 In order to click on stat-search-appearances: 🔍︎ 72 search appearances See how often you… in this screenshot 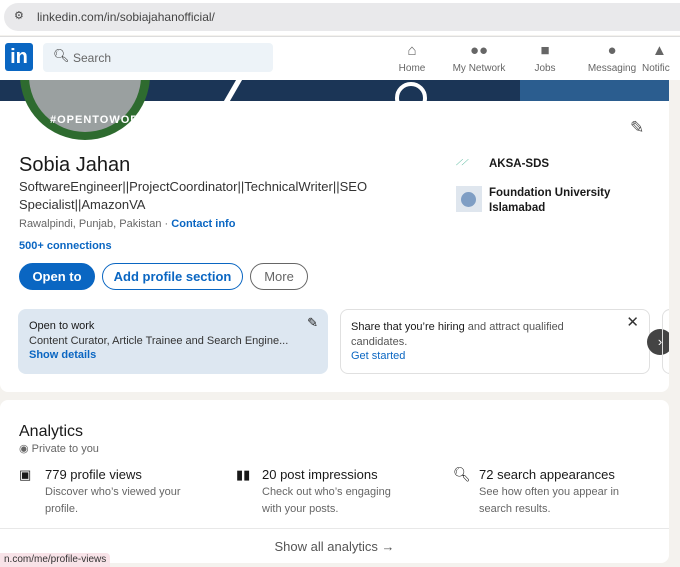, I will do `click(541, 492)`.